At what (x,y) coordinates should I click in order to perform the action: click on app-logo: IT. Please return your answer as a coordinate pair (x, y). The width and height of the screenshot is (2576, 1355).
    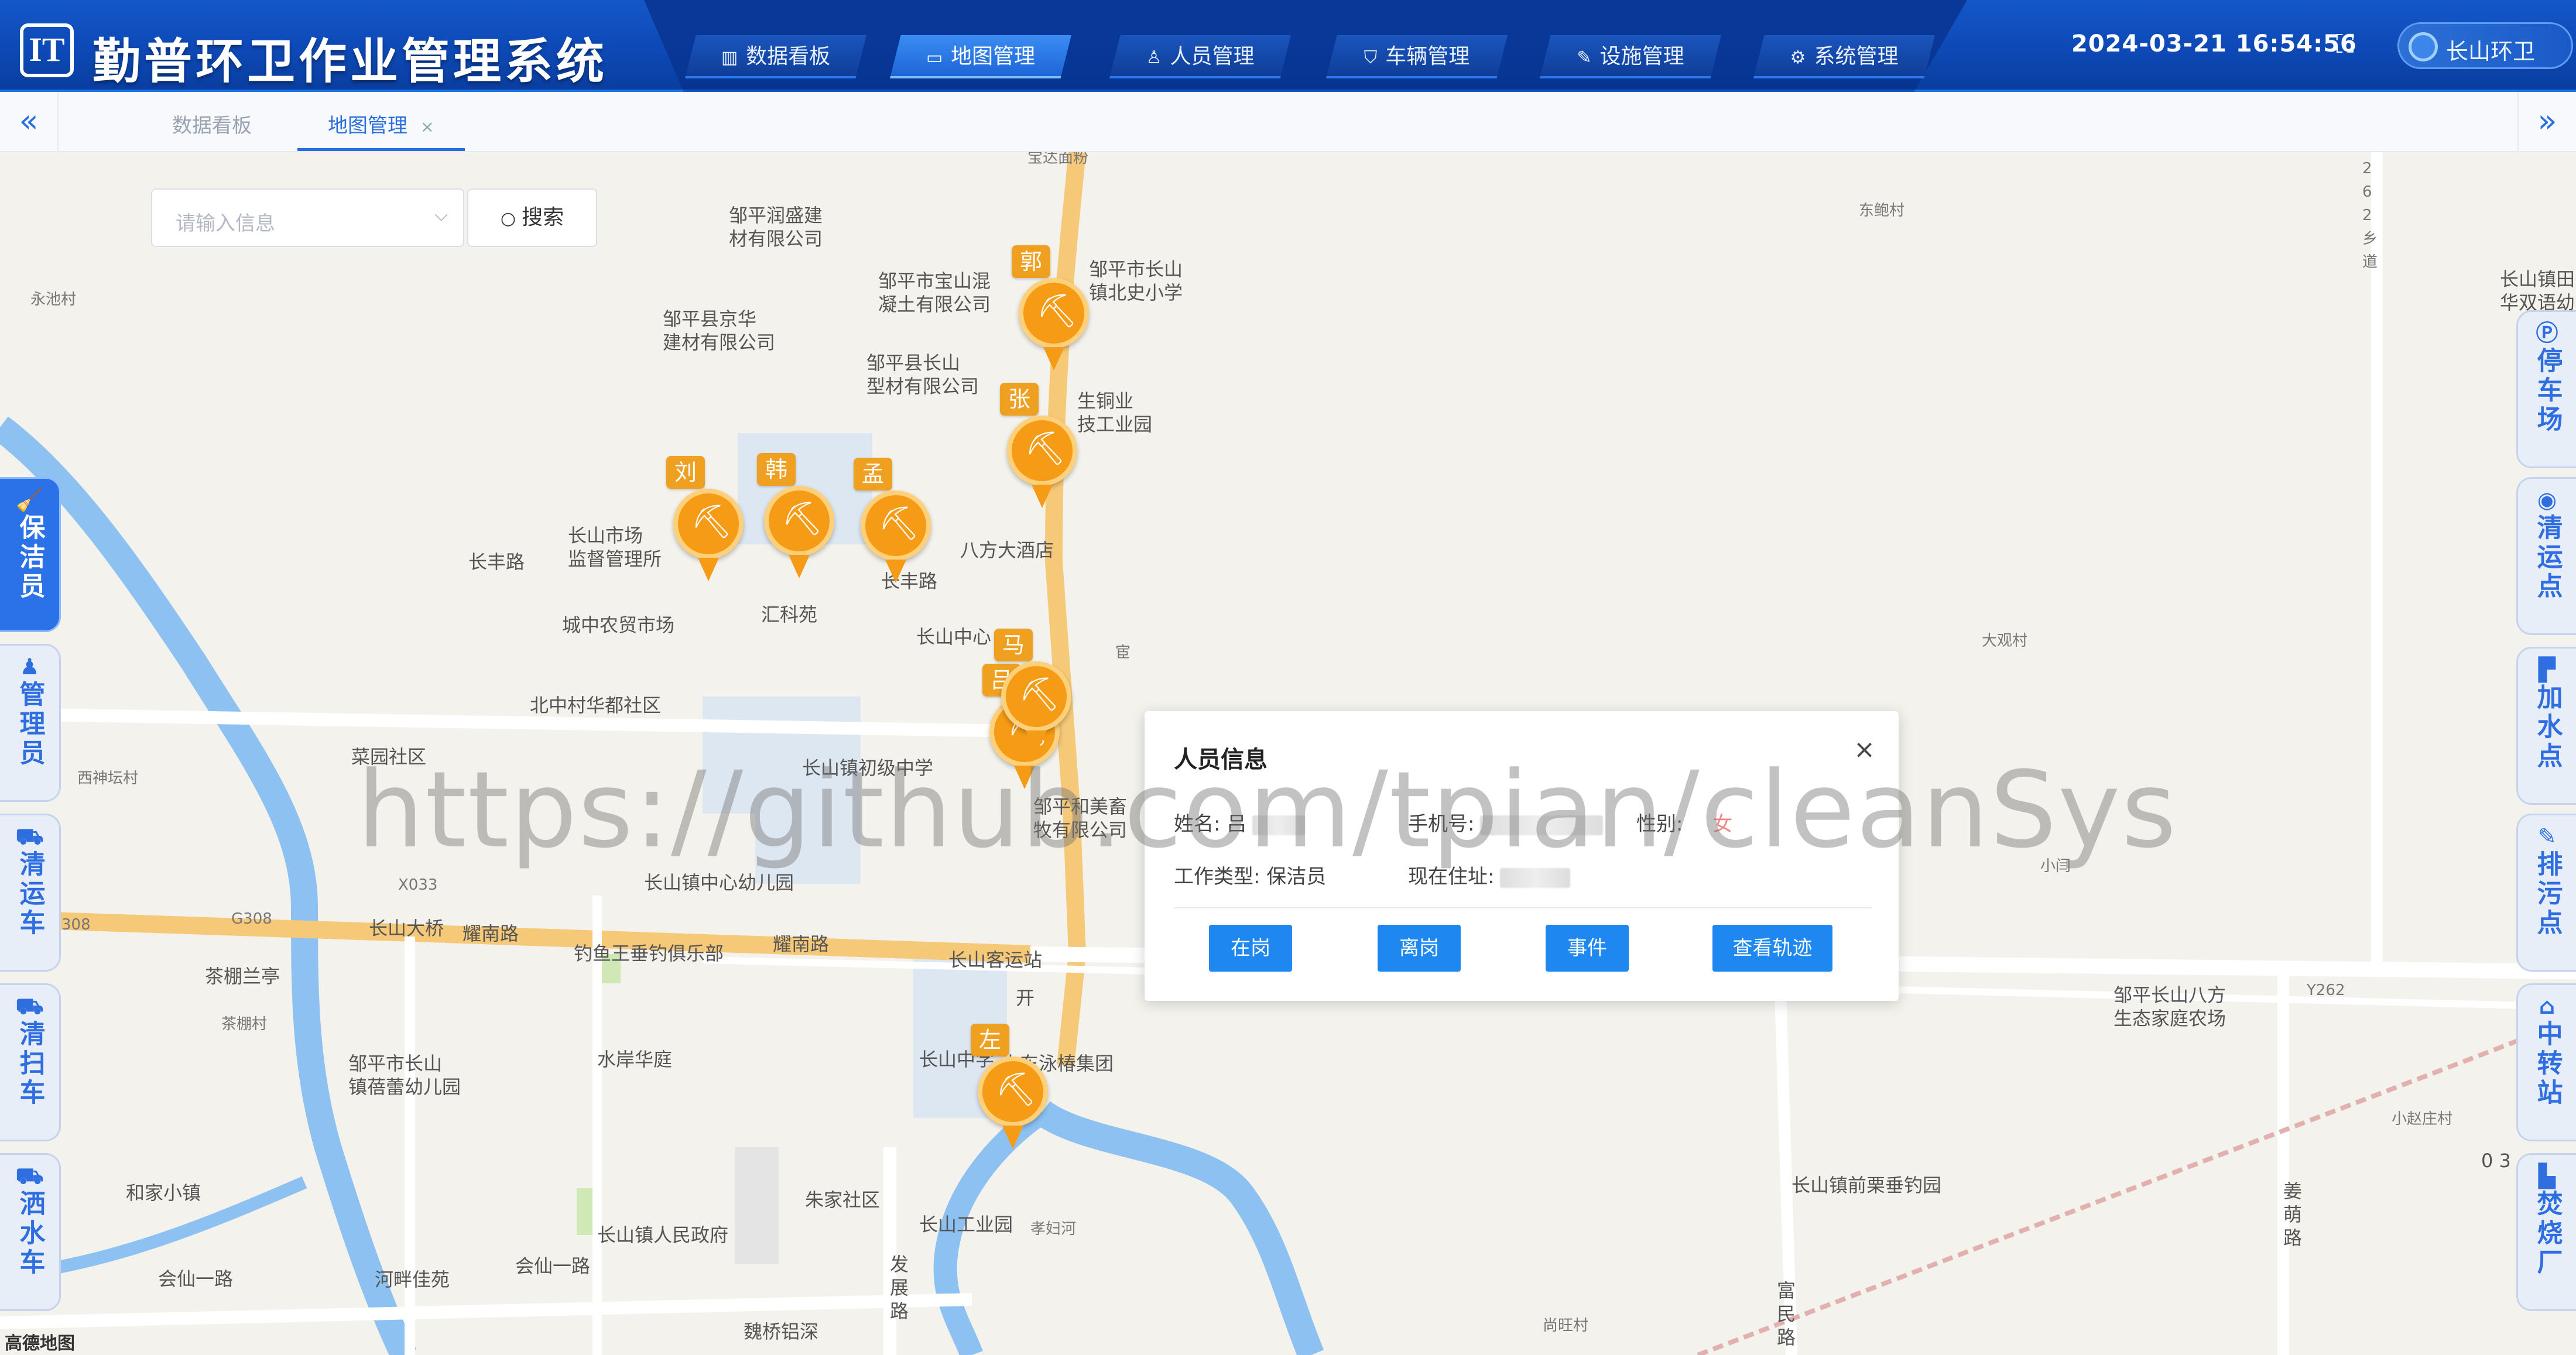
    Looking at the image, I should click on (47, 50).